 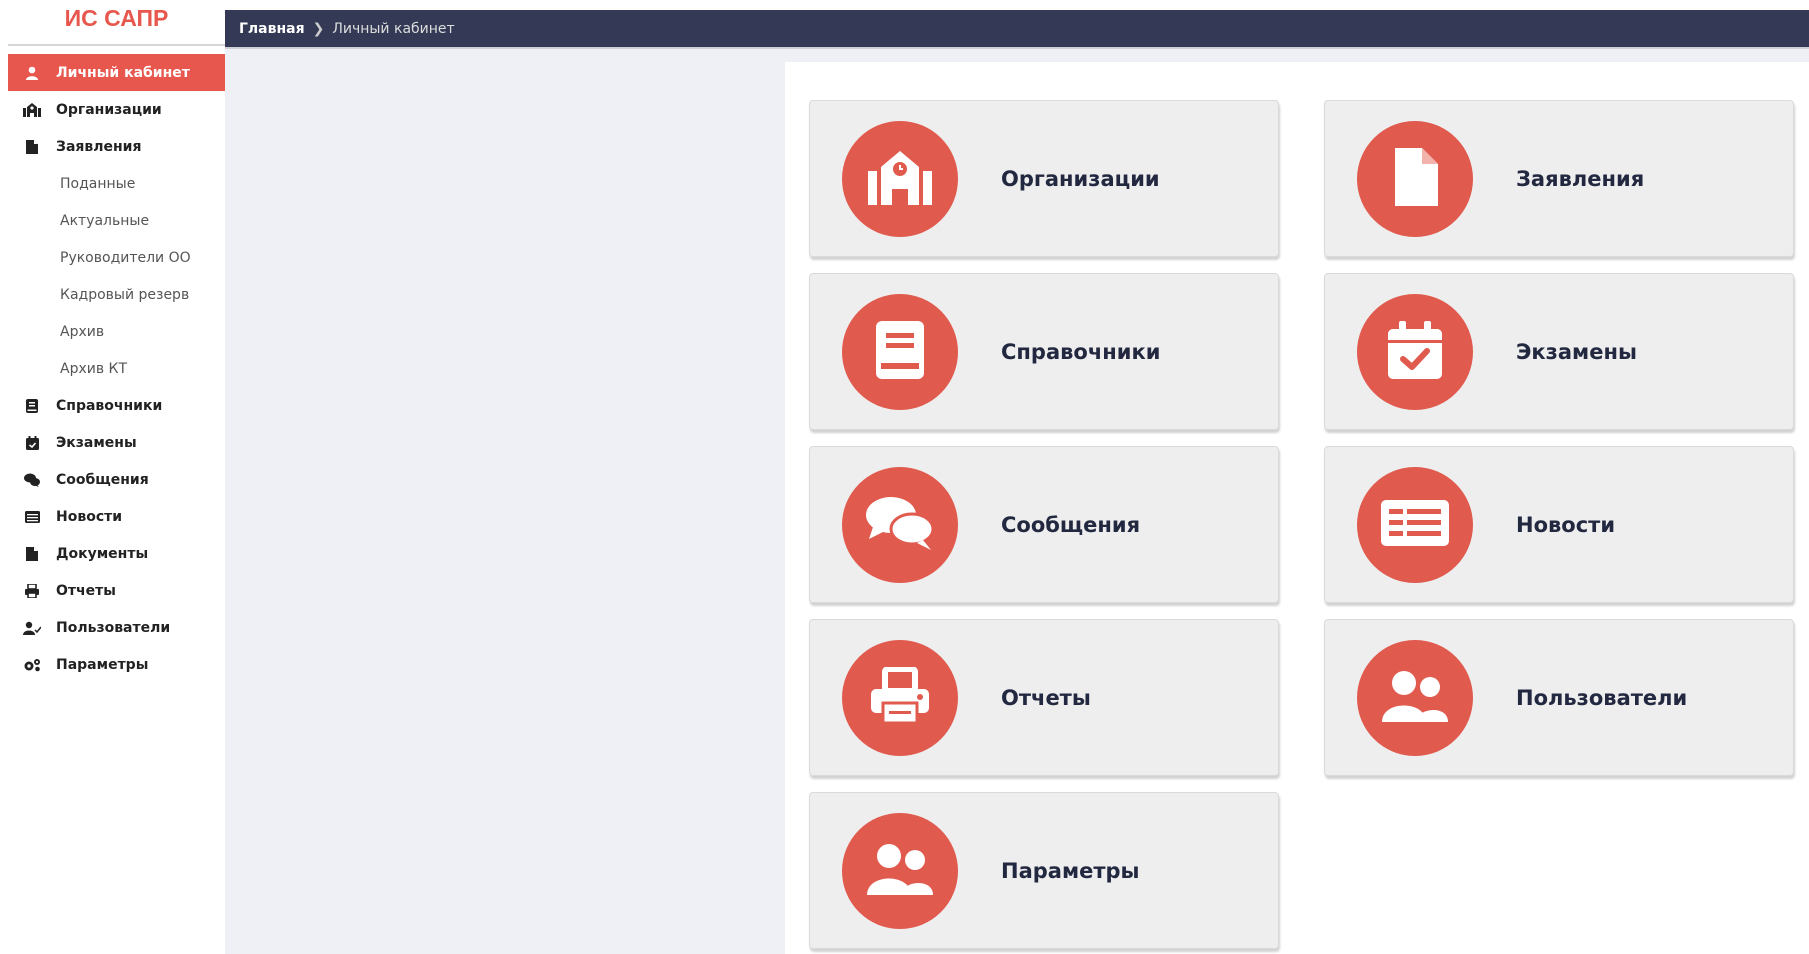 I want to click on sidebar-item-documents: Документы, so click(x=116, y=553).